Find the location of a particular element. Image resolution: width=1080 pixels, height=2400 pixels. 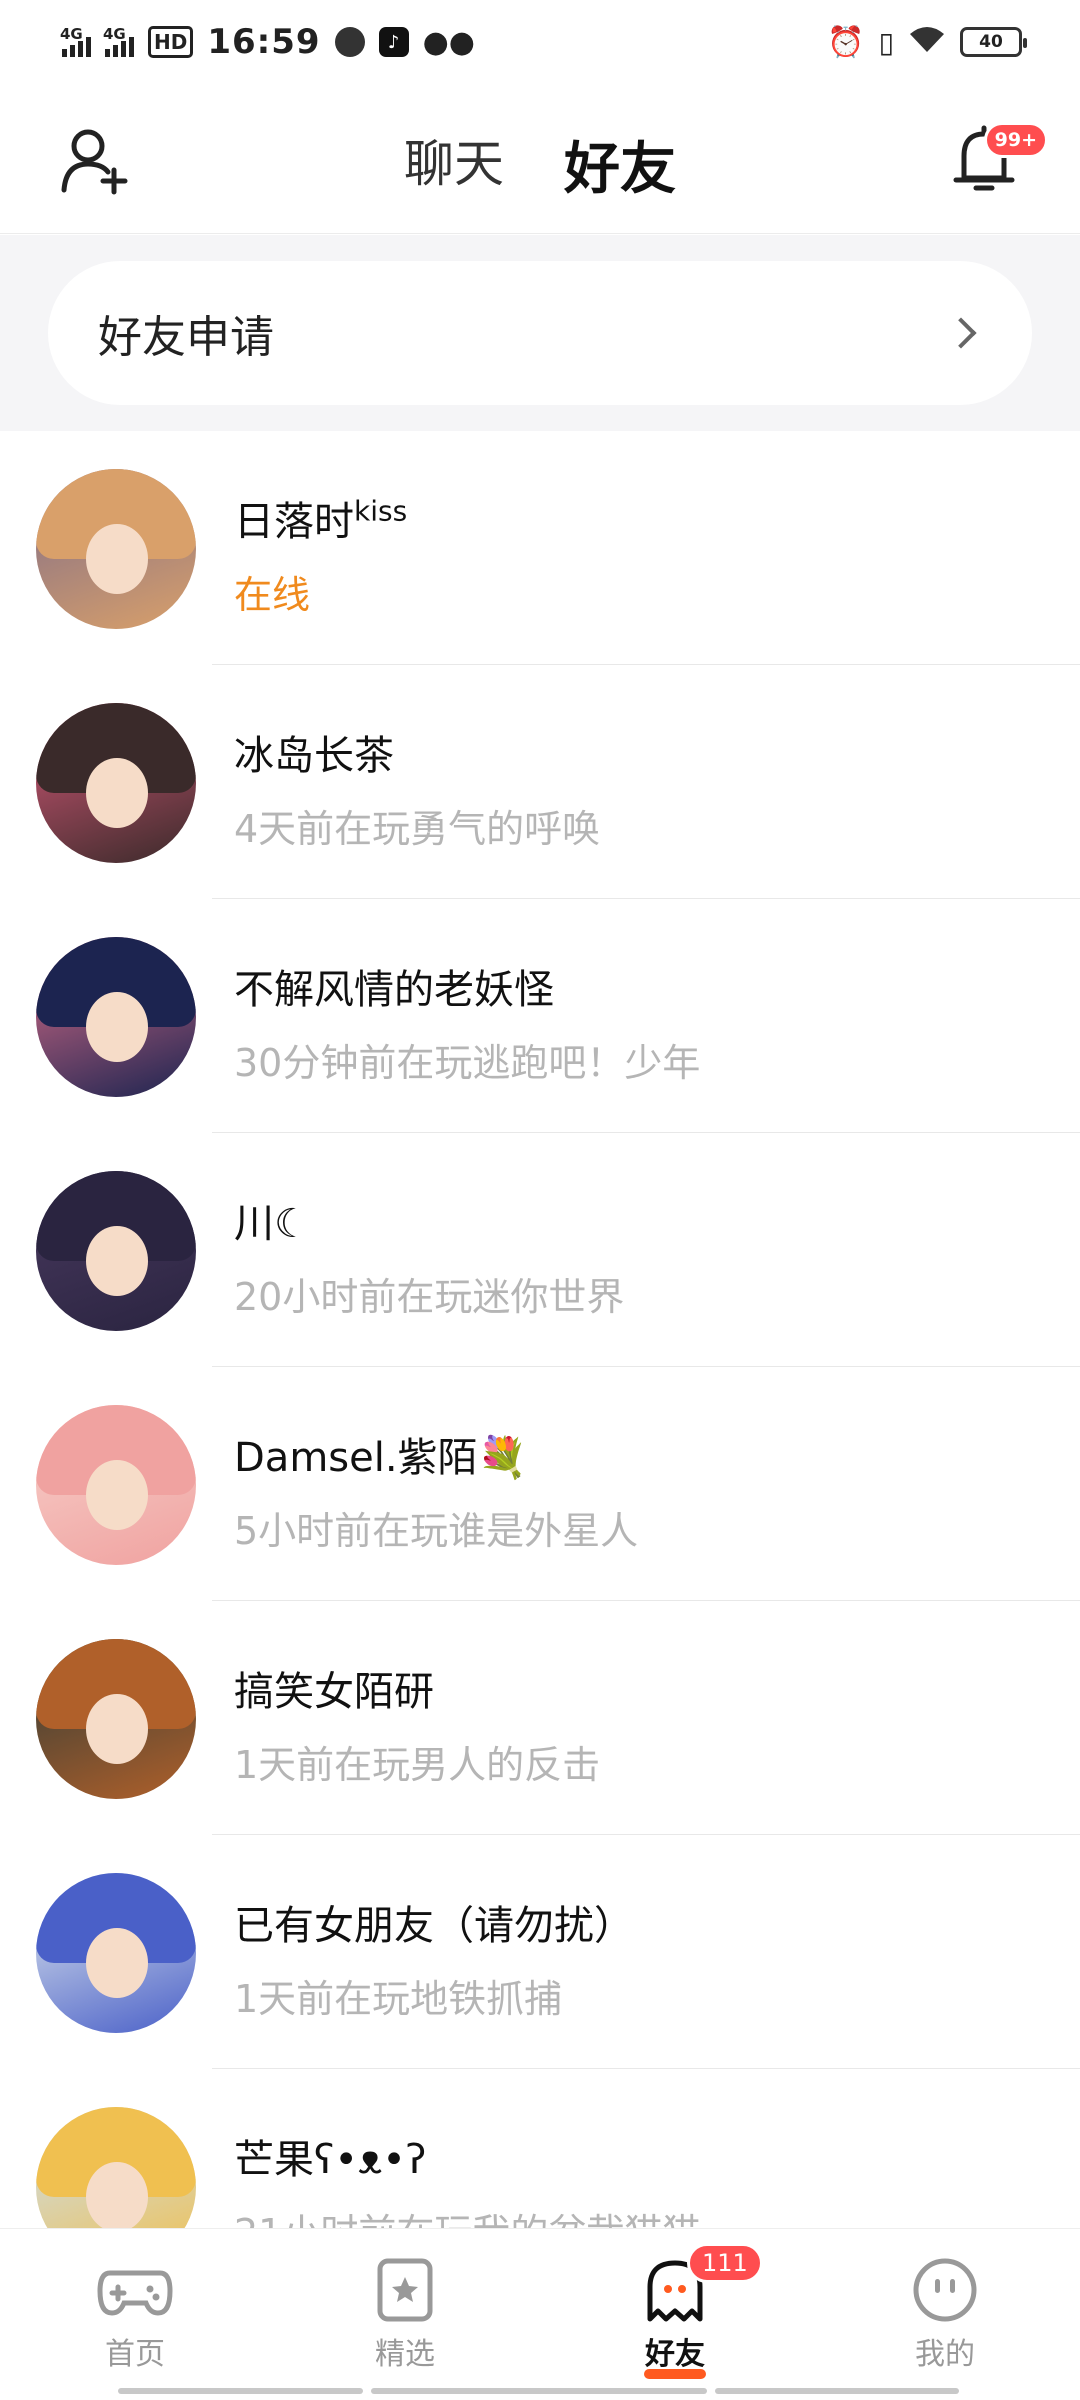

battery-icon: 40 is located at coordinates (993, 42).